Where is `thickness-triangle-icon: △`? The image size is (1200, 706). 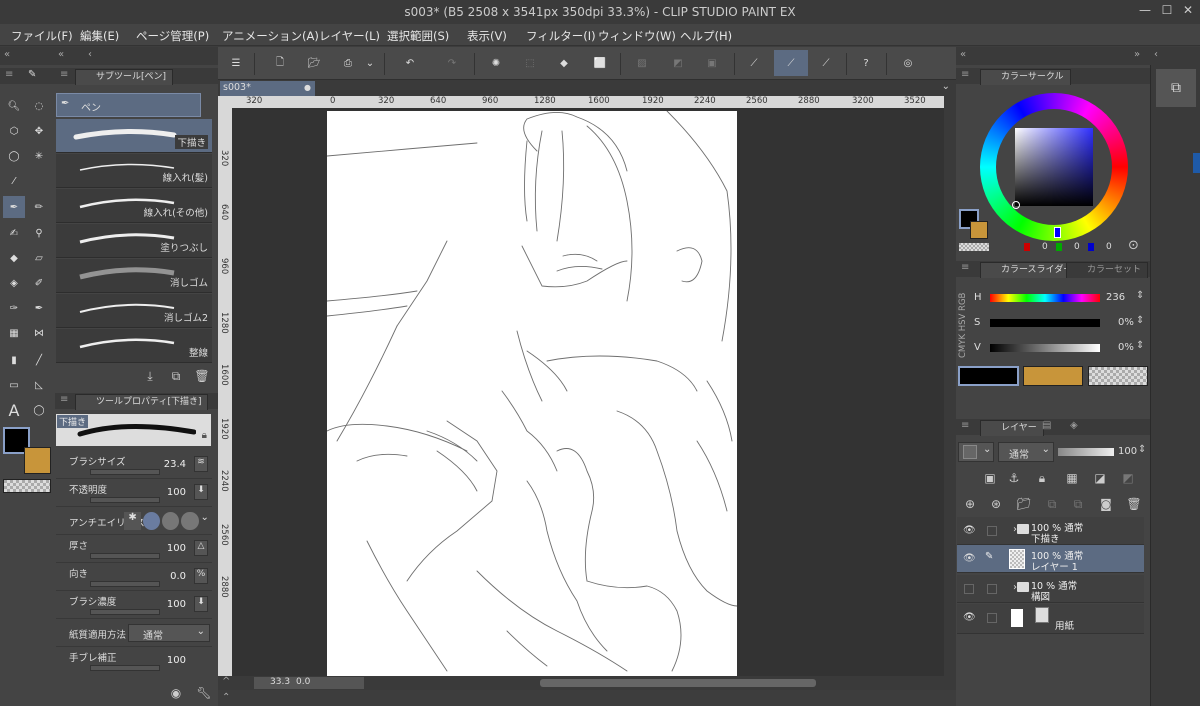 thickness-triangle-icon: △ is located at coordinates (201, 548).